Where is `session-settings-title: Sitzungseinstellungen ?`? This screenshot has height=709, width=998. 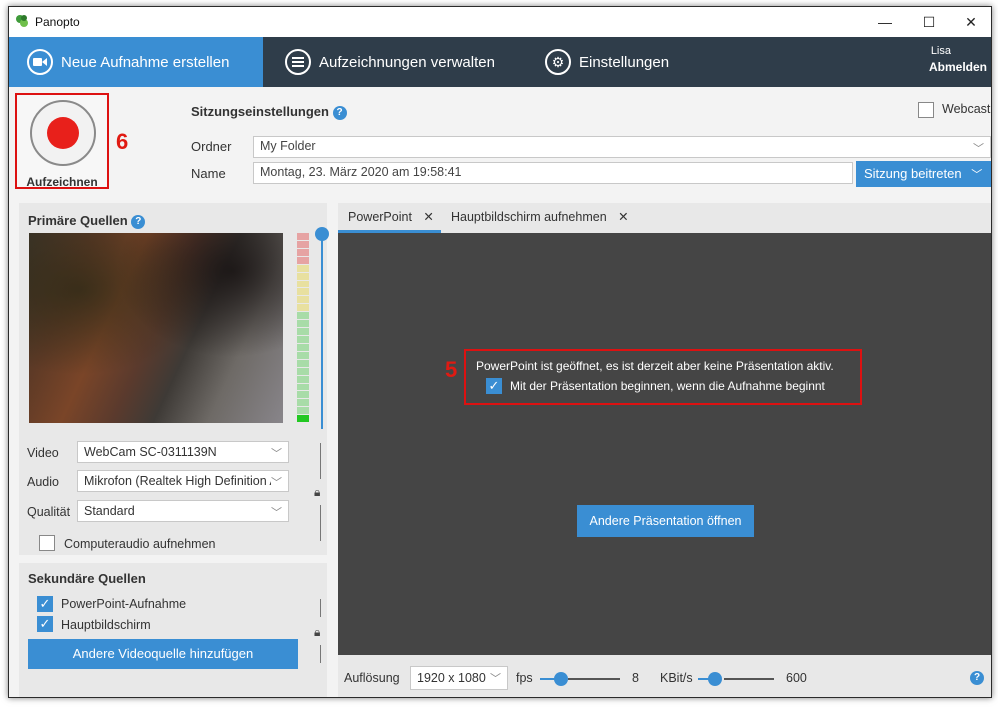
session-settings-title: Sitzungseinstellungen ? is located at coordinates (269, 112).